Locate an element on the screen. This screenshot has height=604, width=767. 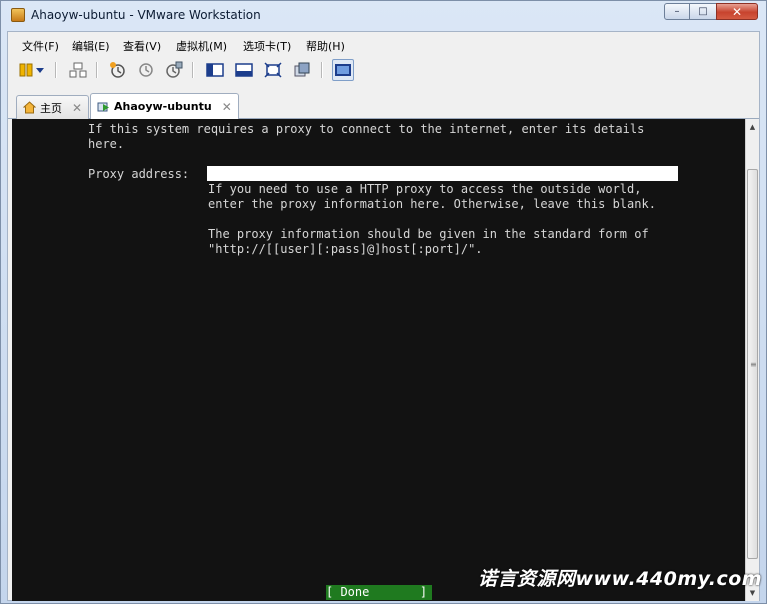
tab-vm-close-icon: ✕ is located at coordinates (227, 107).